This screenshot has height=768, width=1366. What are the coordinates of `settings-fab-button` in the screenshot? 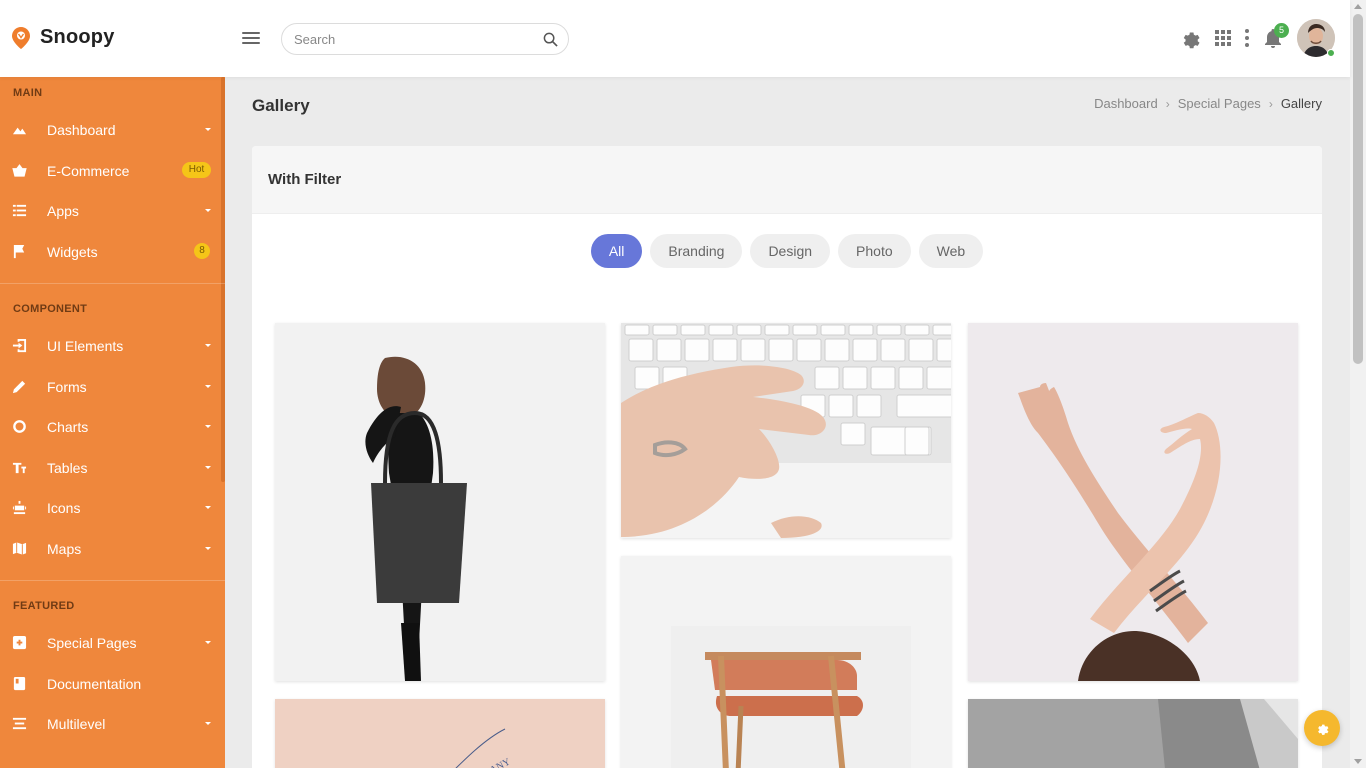 It's located at (1322, 728).